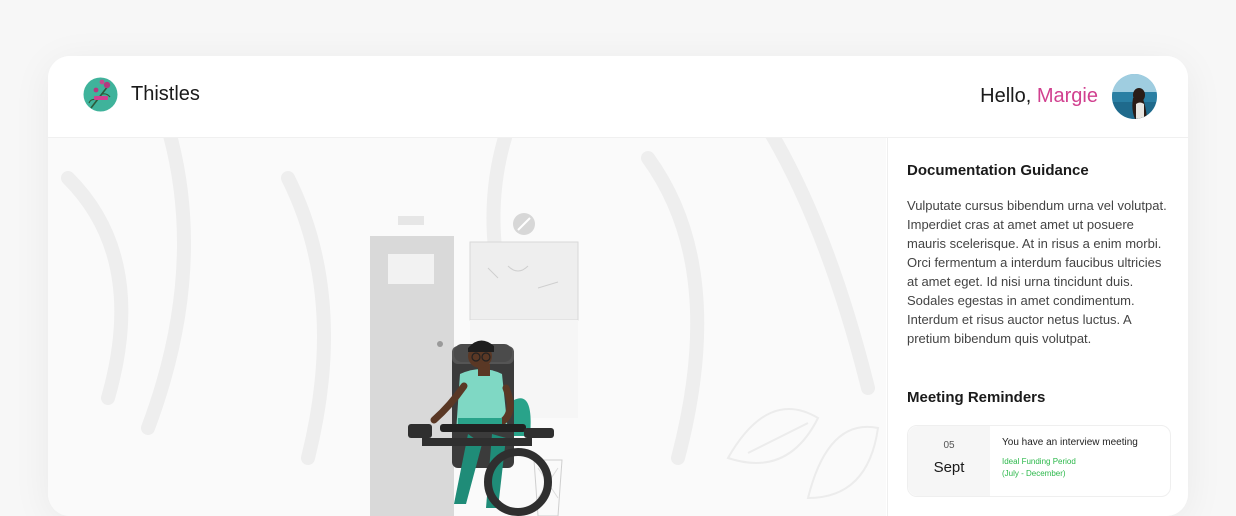 The width and height of the screenshot is (1236, 516). Describe the element at coordinates (998, 170) in the screenshot. I see `documentation-guidance-title: Documentation Guidance` at that location.